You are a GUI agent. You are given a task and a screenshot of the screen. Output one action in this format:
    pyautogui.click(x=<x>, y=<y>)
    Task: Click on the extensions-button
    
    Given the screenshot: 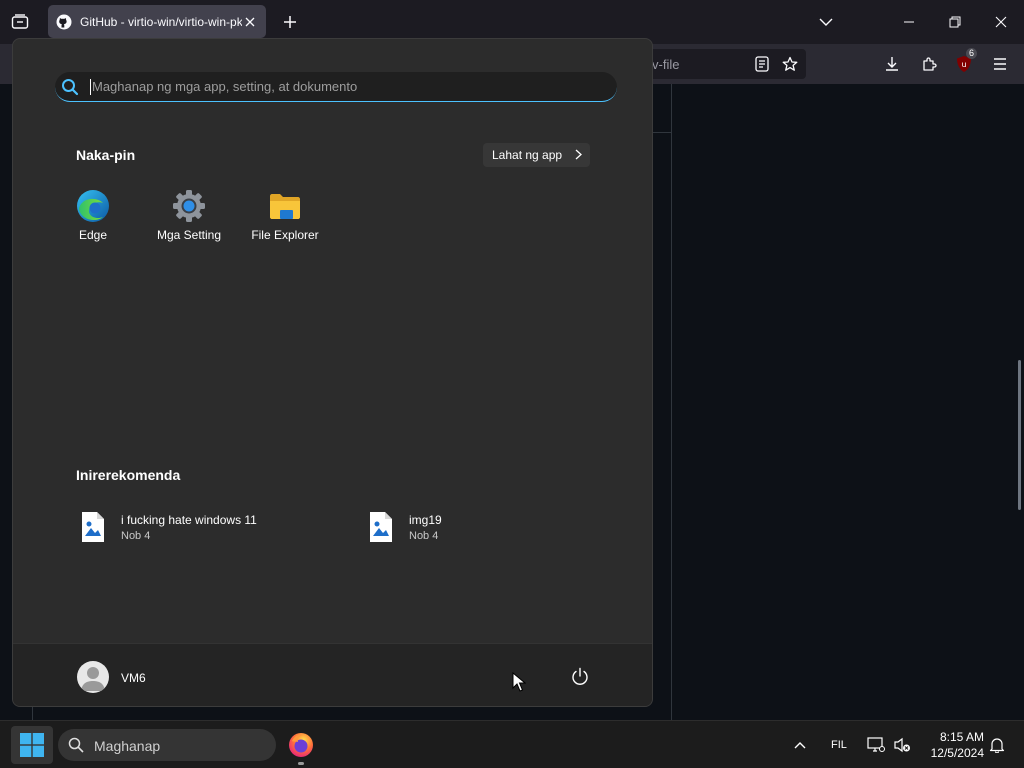 What is the action you would take?
    pyautogui.click(x=929, y=64)
    